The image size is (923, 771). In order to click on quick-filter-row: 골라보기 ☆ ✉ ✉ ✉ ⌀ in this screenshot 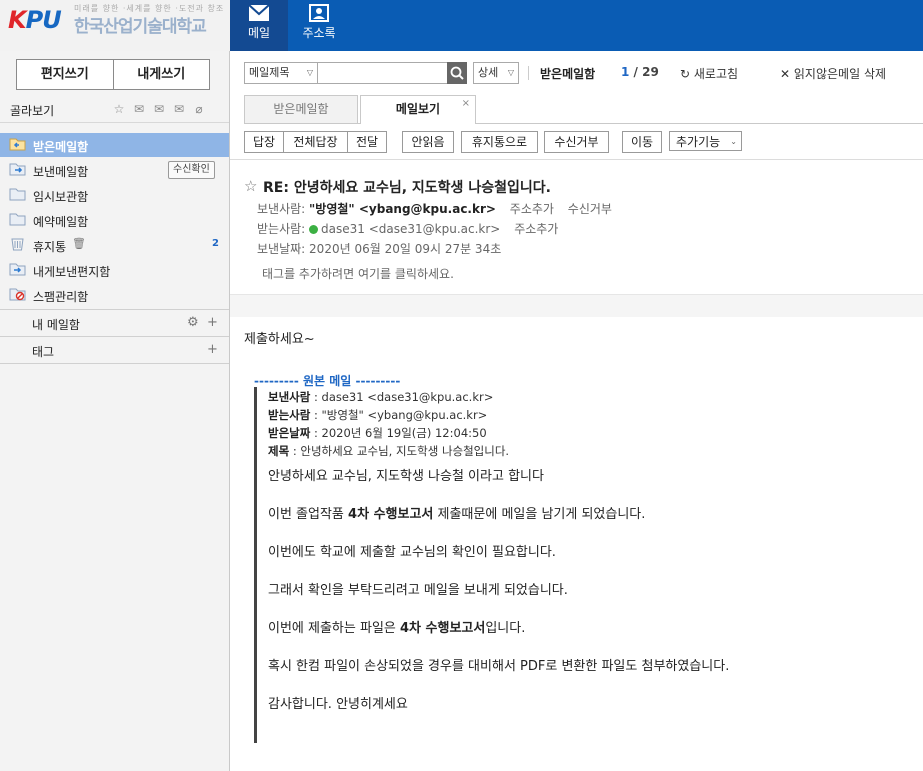, I will do `click(114, 109)`.